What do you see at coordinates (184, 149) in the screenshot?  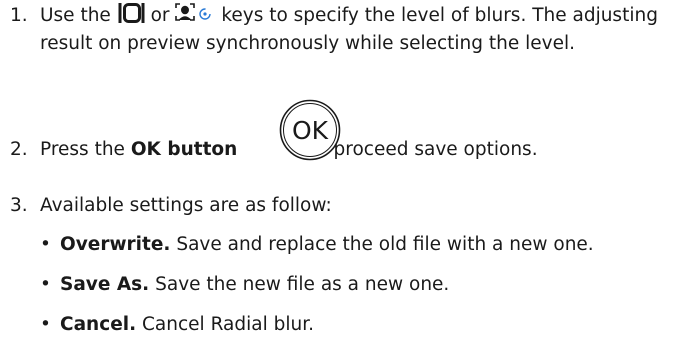 I see `ok-button-label: OK button` at bounding box center [184, 149].